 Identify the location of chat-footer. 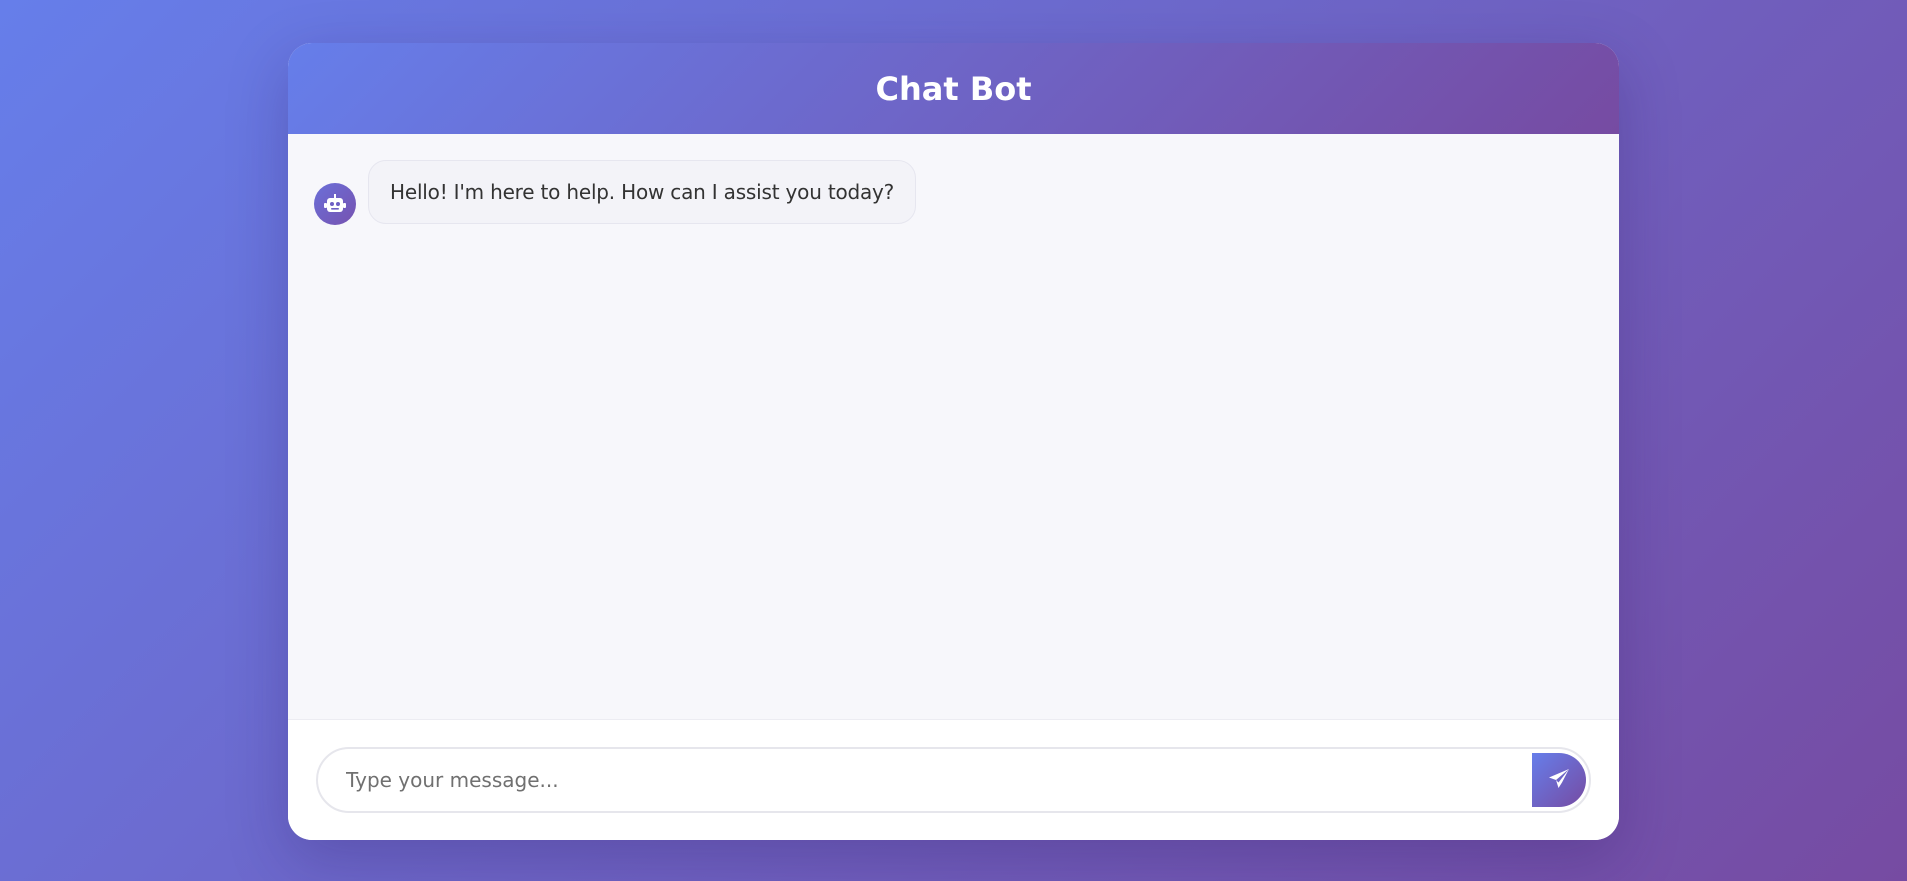
(953, 779).